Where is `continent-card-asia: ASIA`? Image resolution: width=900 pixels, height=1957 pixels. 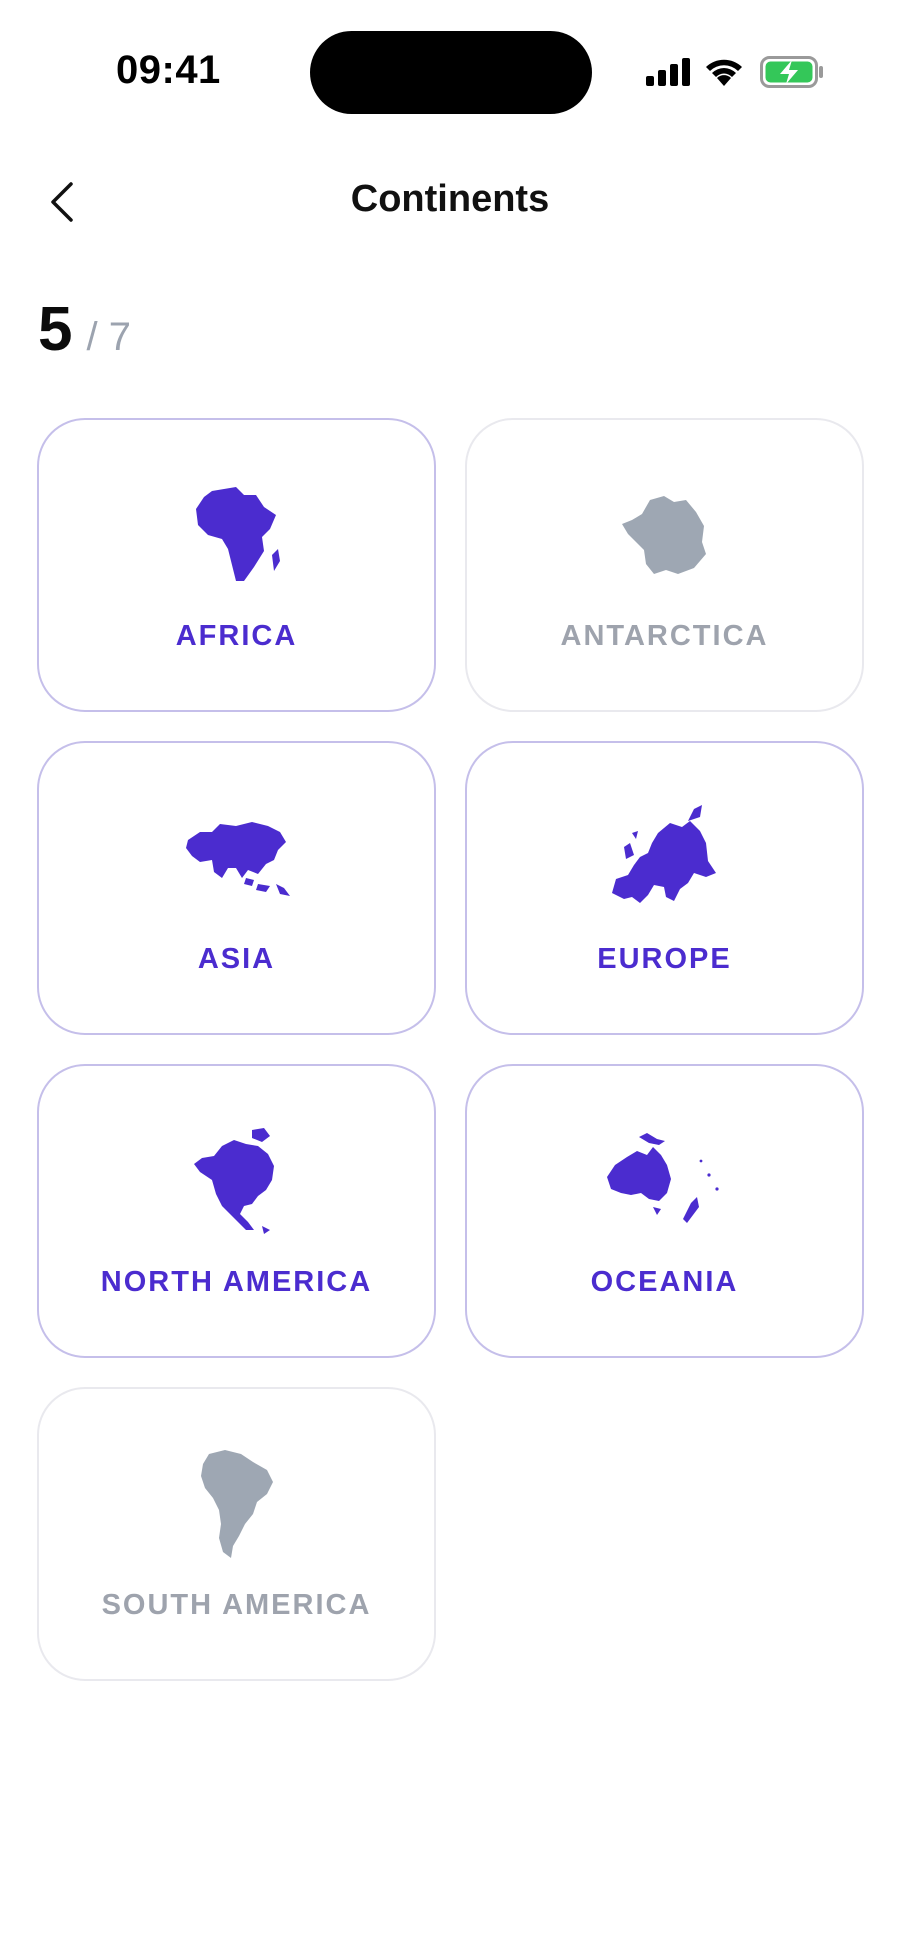 continent-card-asia: ASIA is located at coordinates (236, 888).